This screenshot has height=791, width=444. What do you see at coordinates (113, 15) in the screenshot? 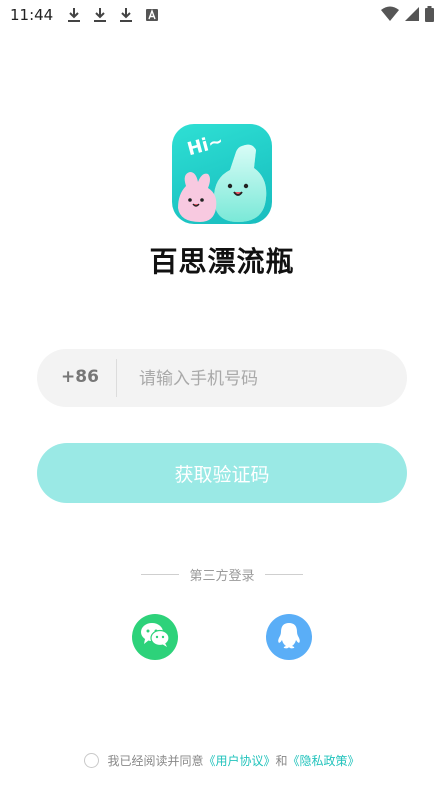
I see `notification-icons` at bounding box center [113, 15].